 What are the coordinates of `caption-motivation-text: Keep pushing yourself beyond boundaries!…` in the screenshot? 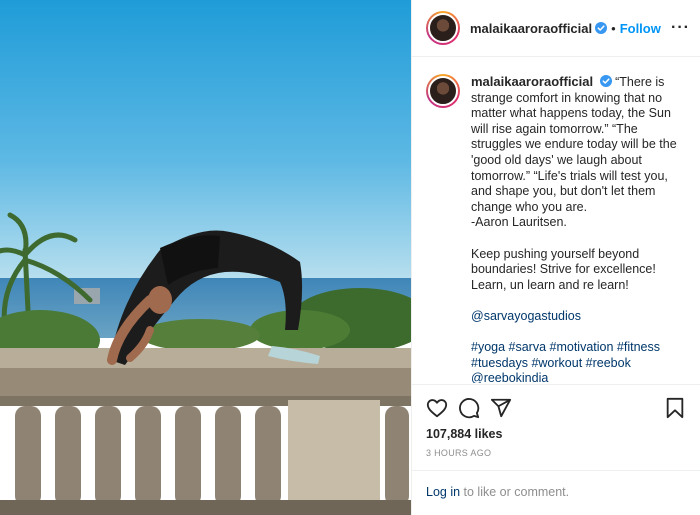 It's located at (563, 269).